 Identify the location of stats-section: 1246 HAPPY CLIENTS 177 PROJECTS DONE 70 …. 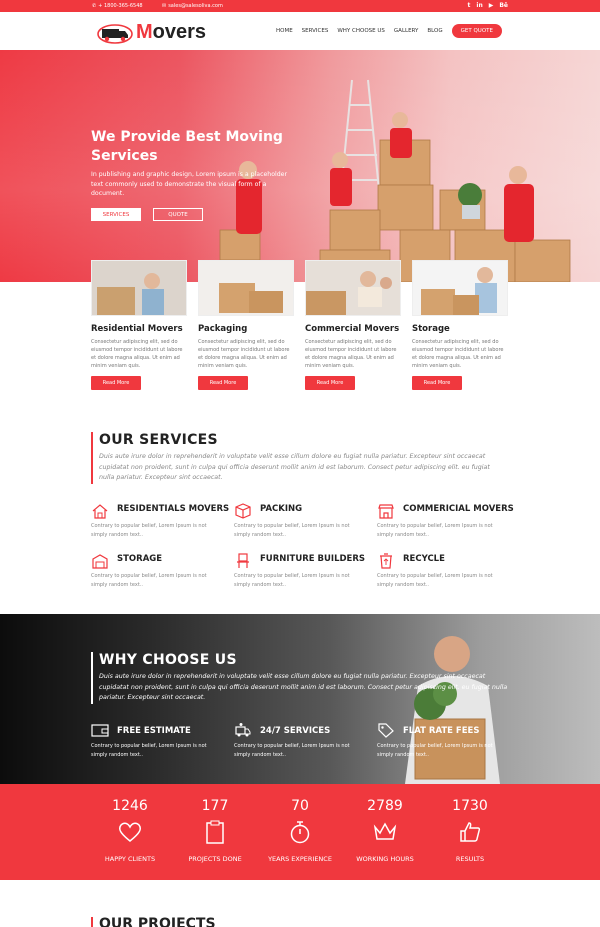
(300, 832).